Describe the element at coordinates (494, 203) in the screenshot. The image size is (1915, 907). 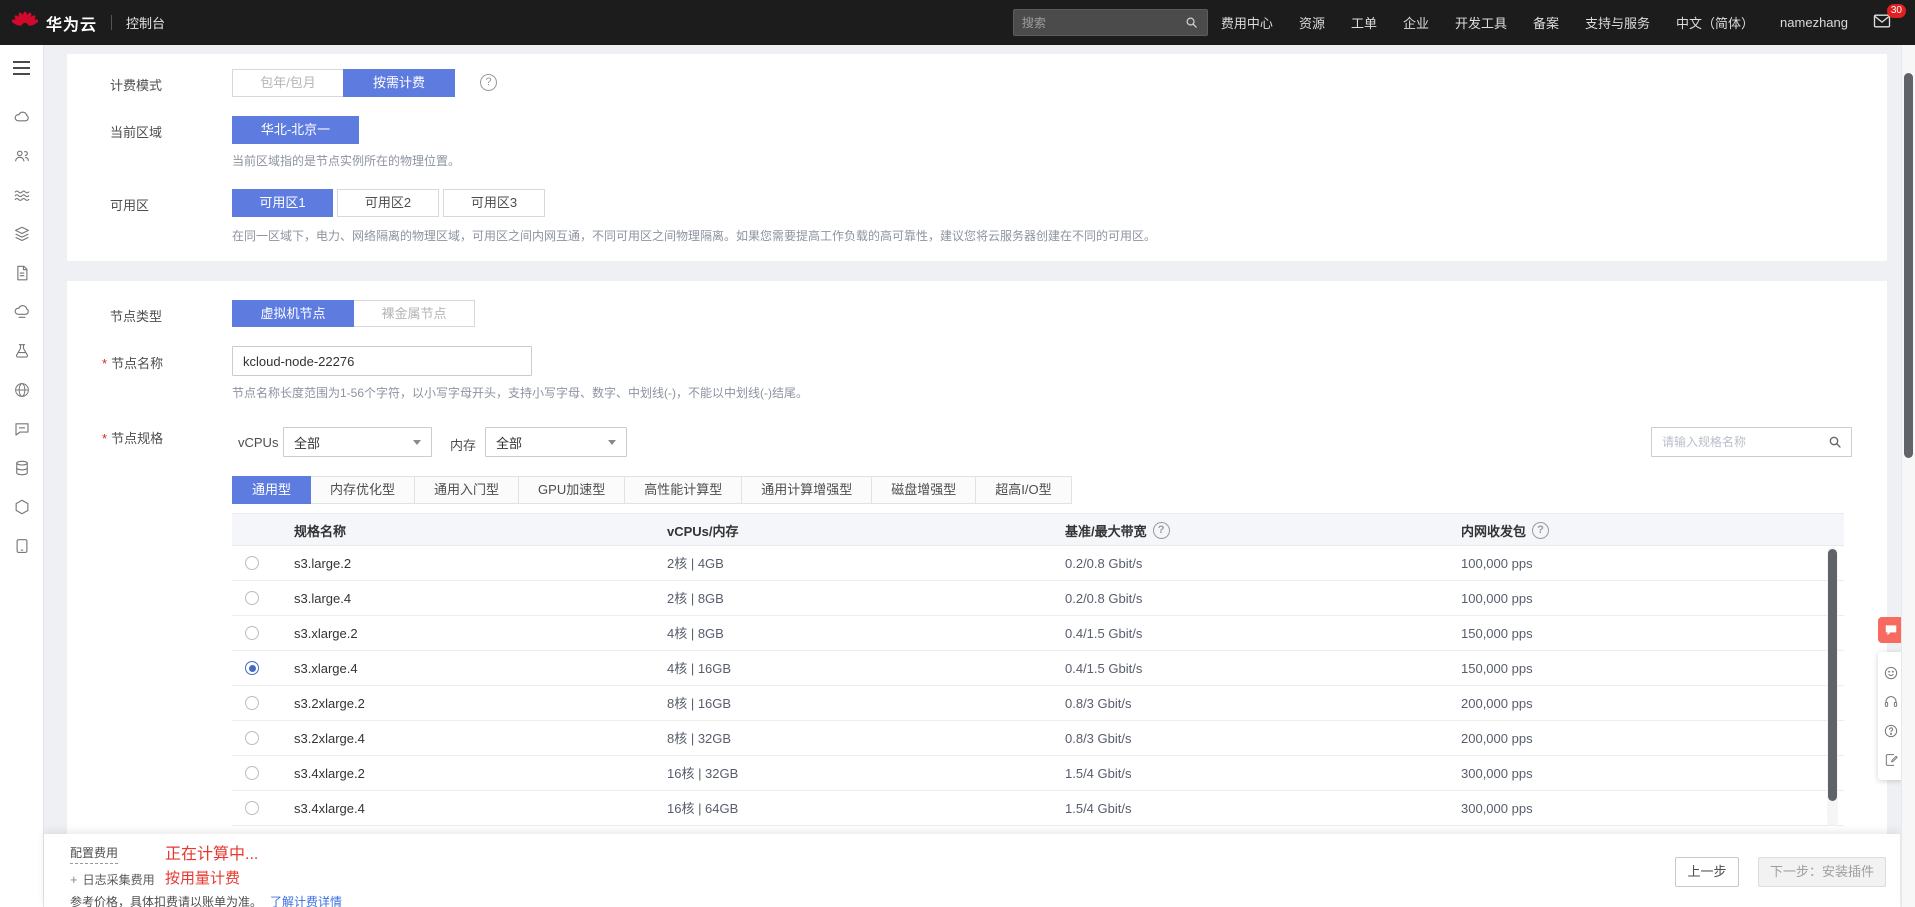
I see `az3-option: 可用区3` at that location.